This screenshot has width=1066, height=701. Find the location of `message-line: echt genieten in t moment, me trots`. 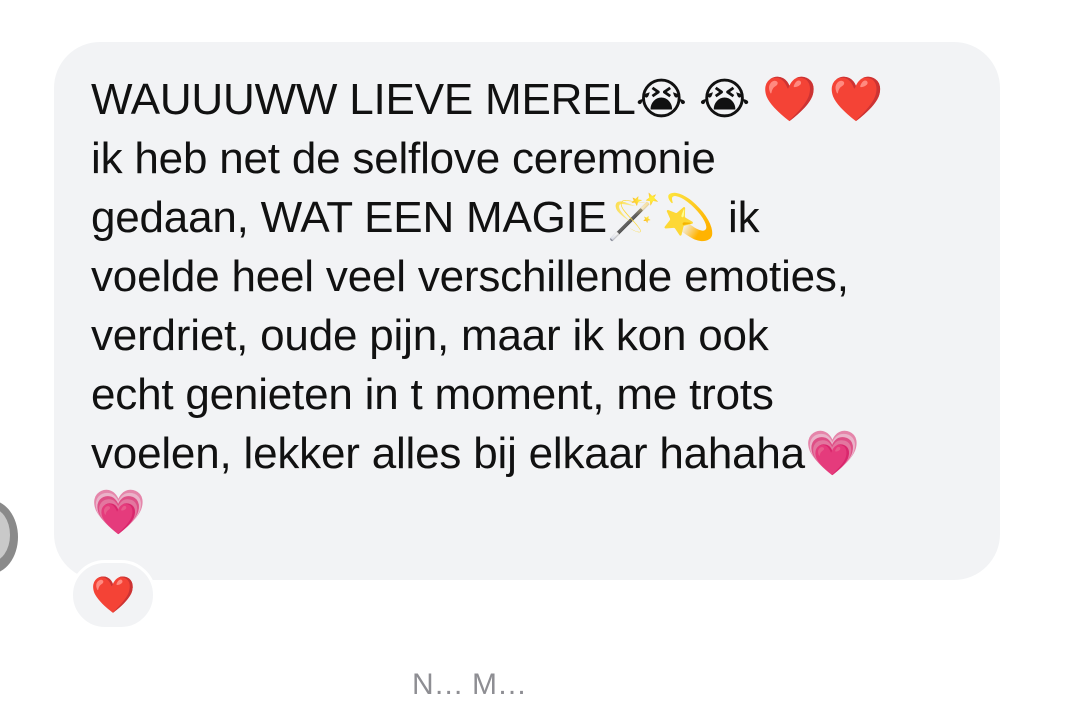

message-line: echt genieten in t moment, me trots is located at coordinates (432, 394).